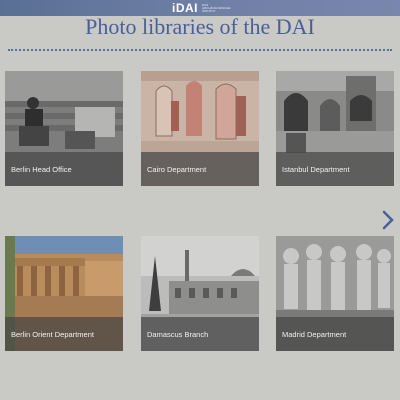 The image size is (400, 400). I want to click on tile-caption: Cairo Department, so click(200, 169).